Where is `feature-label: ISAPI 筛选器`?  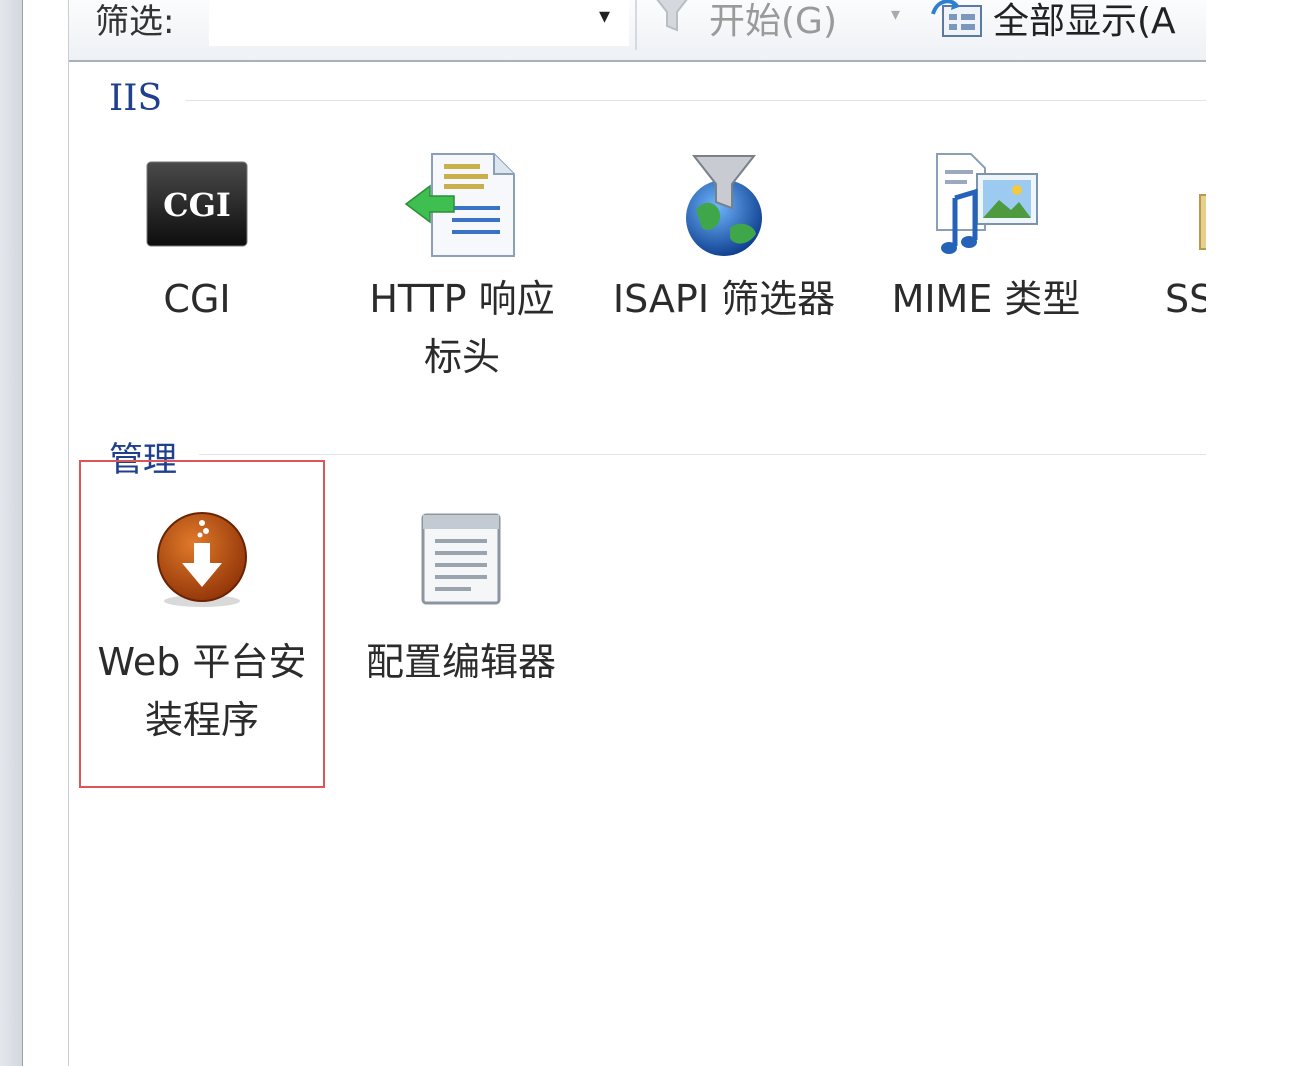
feature-label: ISAPI 筛选器 is located at coordinates (724, 299).